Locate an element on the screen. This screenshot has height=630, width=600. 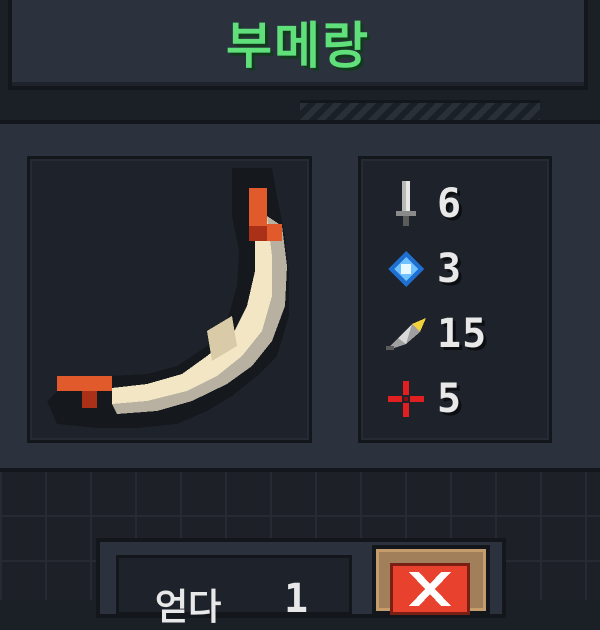
close-button is located at coordinates (431, 580).